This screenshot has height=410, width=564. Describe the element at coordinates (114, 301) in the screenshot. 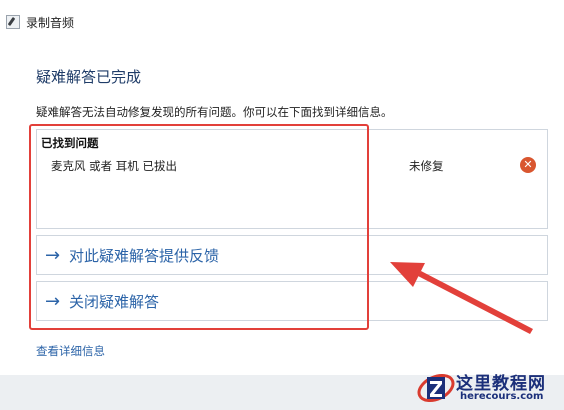

I see `close-troubleshooter-label: 关闭疑难解答` at that location.